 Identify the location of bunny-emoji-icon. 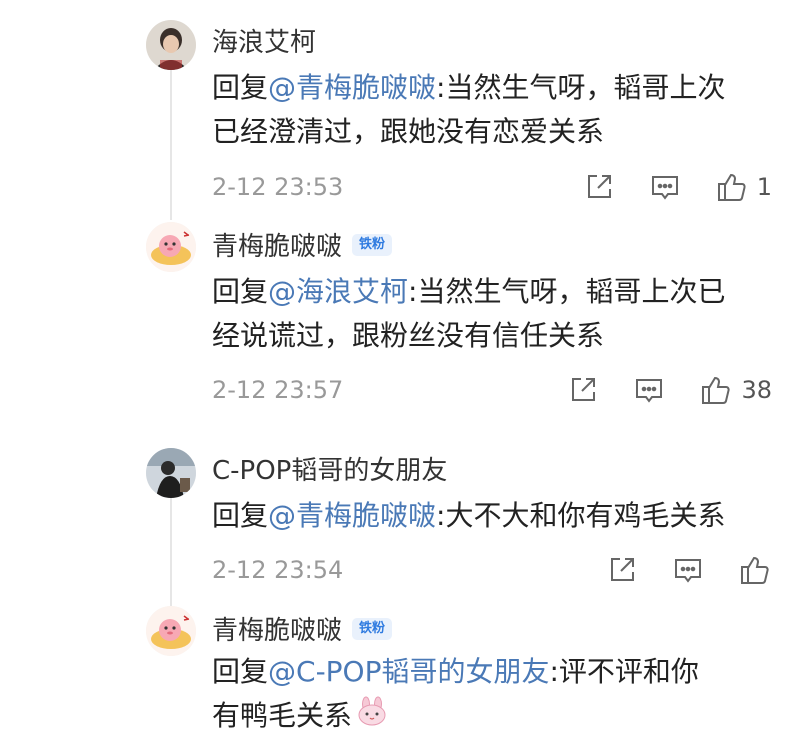
(372, 717).